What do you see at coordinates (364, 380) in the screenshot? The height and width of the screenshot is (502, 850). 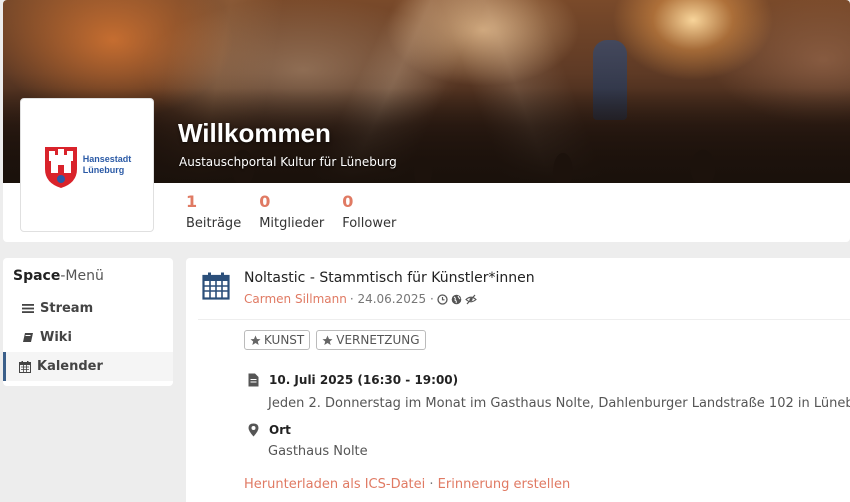 I see `event-time: 10. Juli 2025 (16:30 - 19:00)` at bounding box center [364, 380].